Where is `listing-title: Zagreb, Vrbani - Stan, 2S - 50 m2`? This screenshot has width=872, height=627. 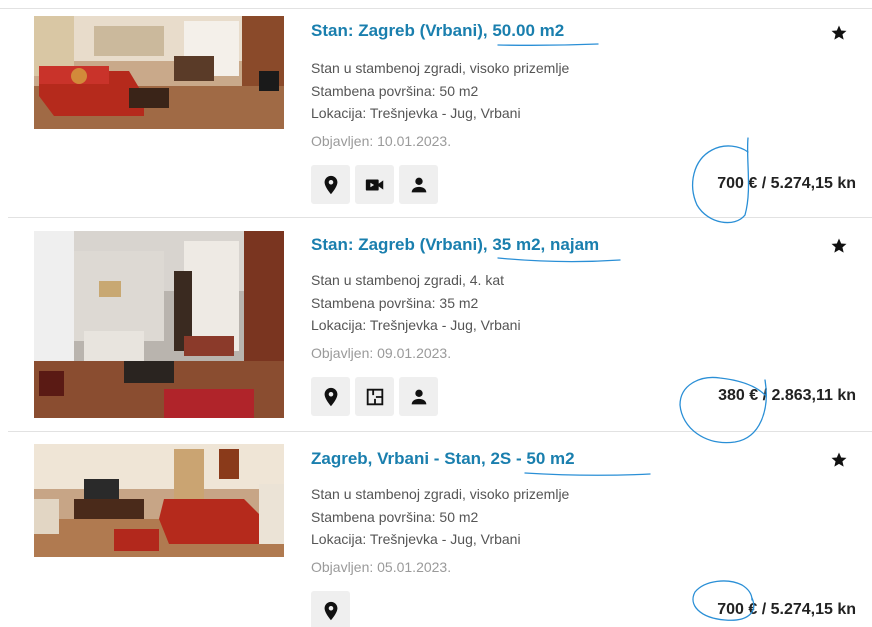 listing-title: Zagreb, Vrbani - Stan, 2S - 50 m2 is located at coordinates (443, 459).